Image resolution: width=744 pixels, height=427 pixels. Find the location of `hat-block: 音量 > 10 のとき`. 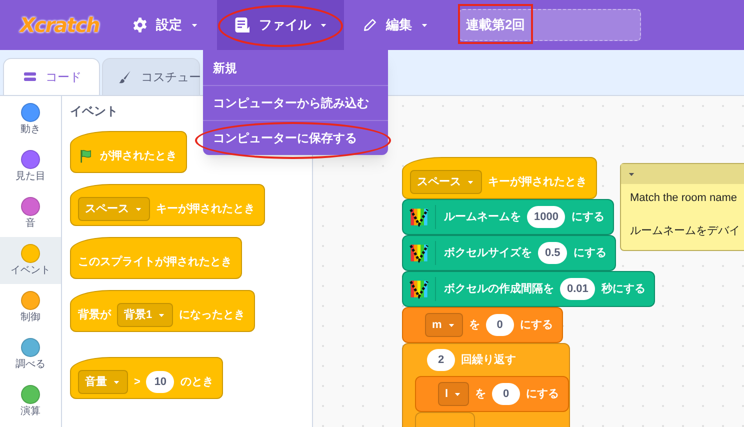

hat-block: 音量 > 10 のとき is located at coordinates (147, 378).